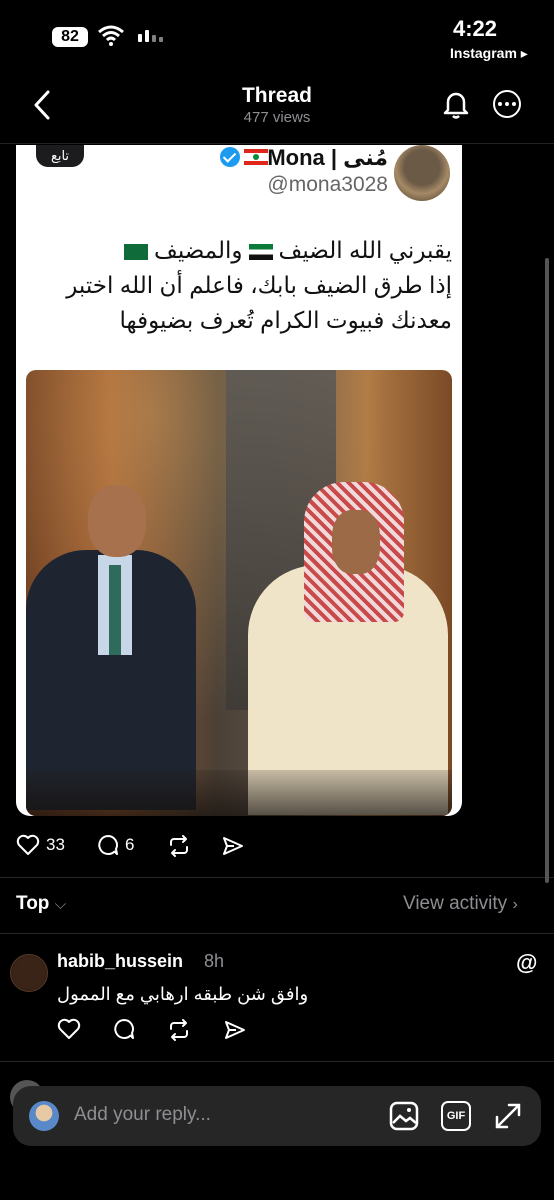 The image size is (554, 1200). What do you see at coordinates (356, 542) in the screenshot?
I see `photo-head-right` at bounding box center [356, 542].